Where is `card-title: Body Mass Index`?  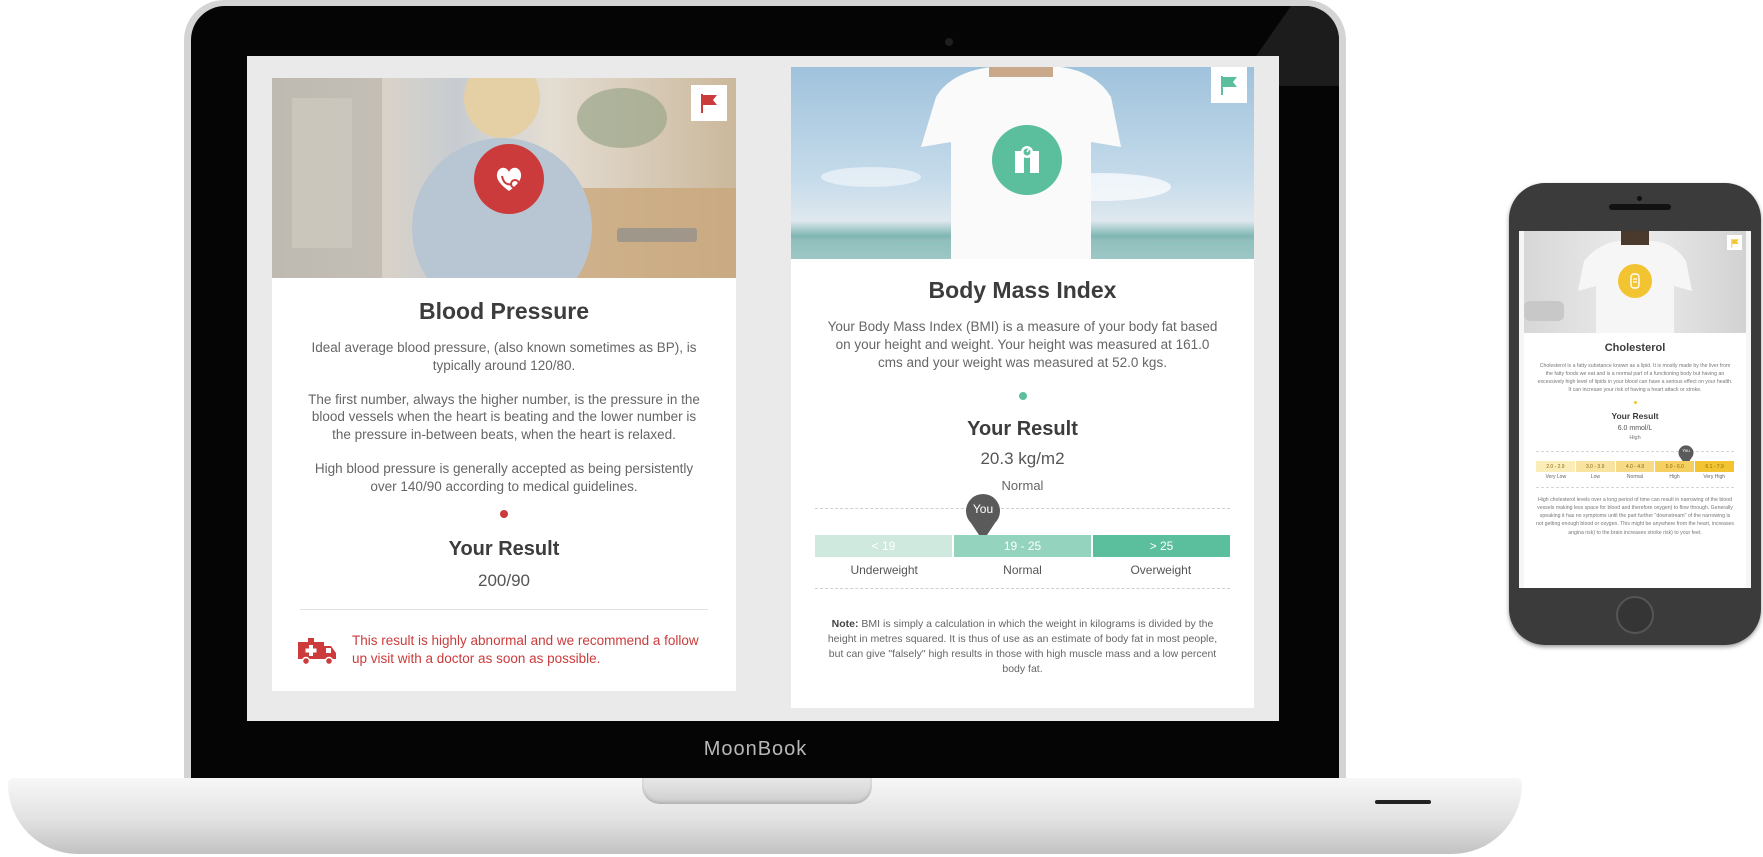
card-title: Body Mass Index is located at coordinates (1022, 290).